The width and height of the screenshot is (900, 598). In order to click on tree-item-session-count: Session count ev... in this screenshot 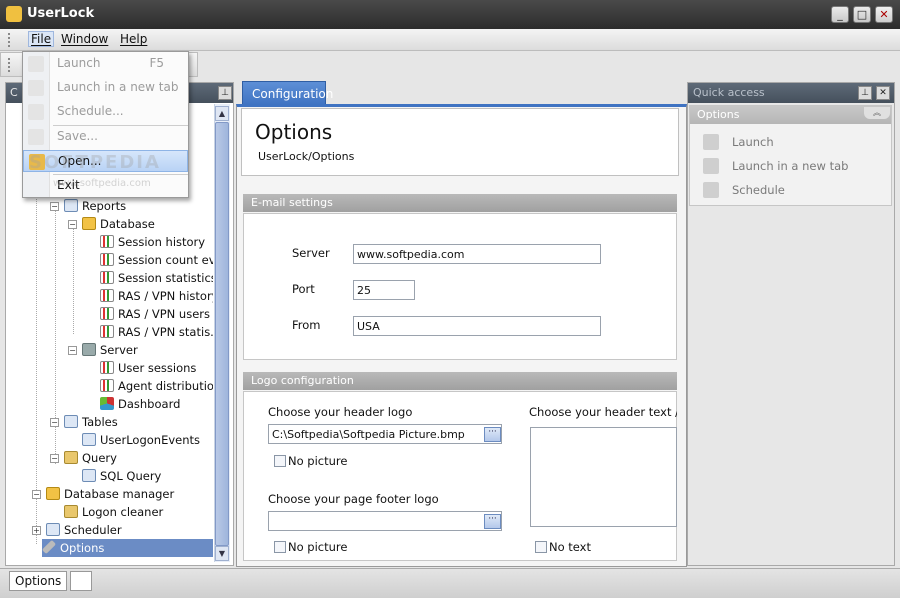, I will do `click(156, 260)`.